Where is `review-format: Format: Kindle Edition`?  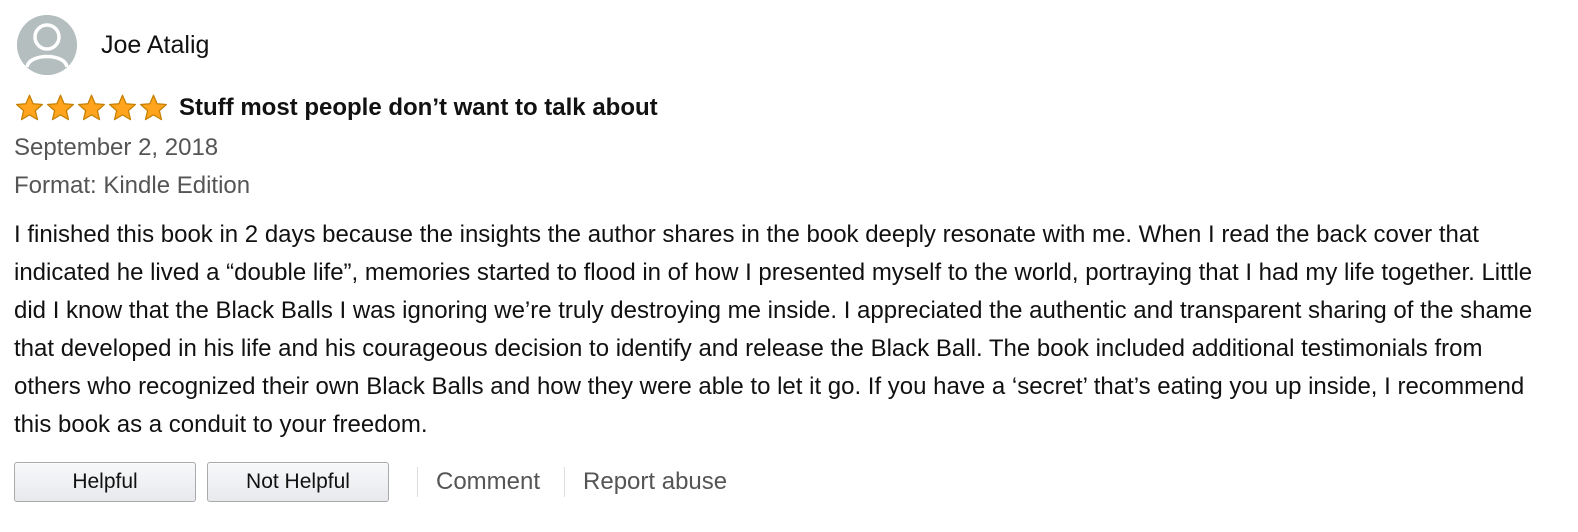 review-format: Format: Kindle Edition is located at coordinates (789, 186).